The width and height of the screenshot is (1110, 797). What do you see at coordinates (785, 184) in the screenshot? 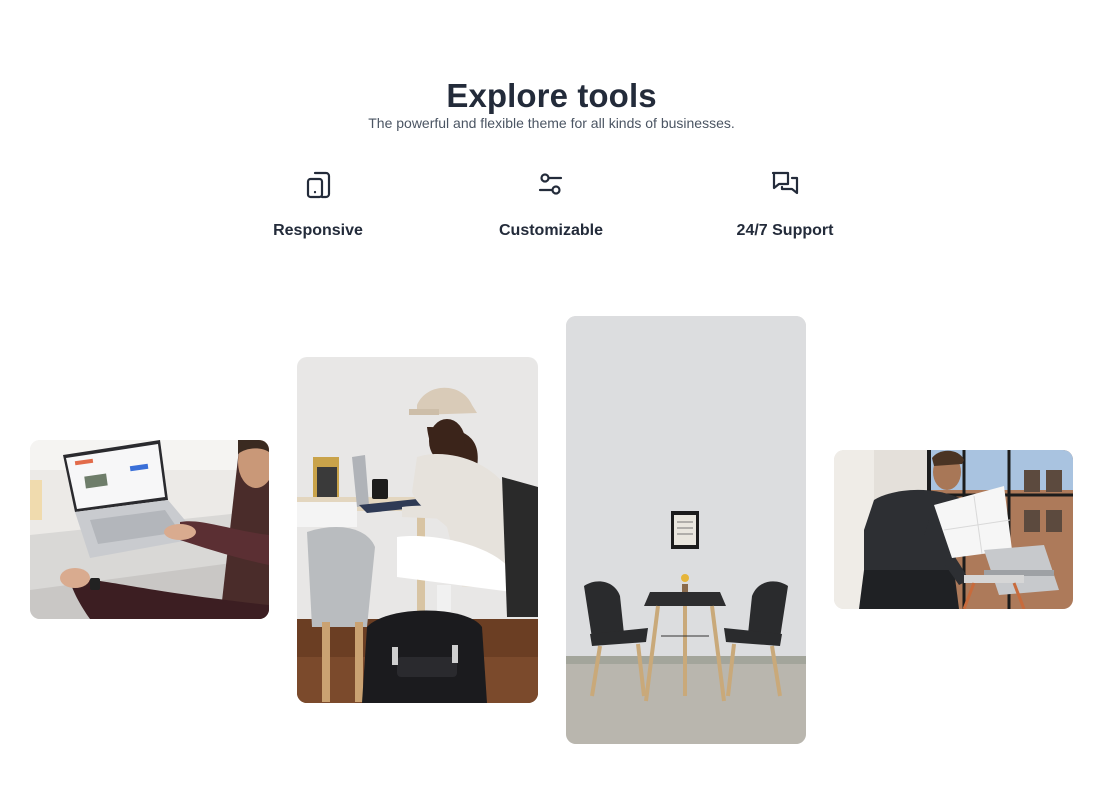
I see `chat-bubbles-icon` at bounding box center [785, 184].